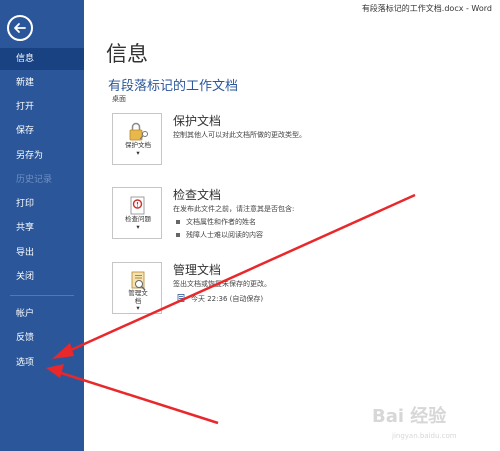 The width and height of the screenshot is (500, 451). I want to click on watermark-url: jingyan.baidu.com, so click(424, 436).